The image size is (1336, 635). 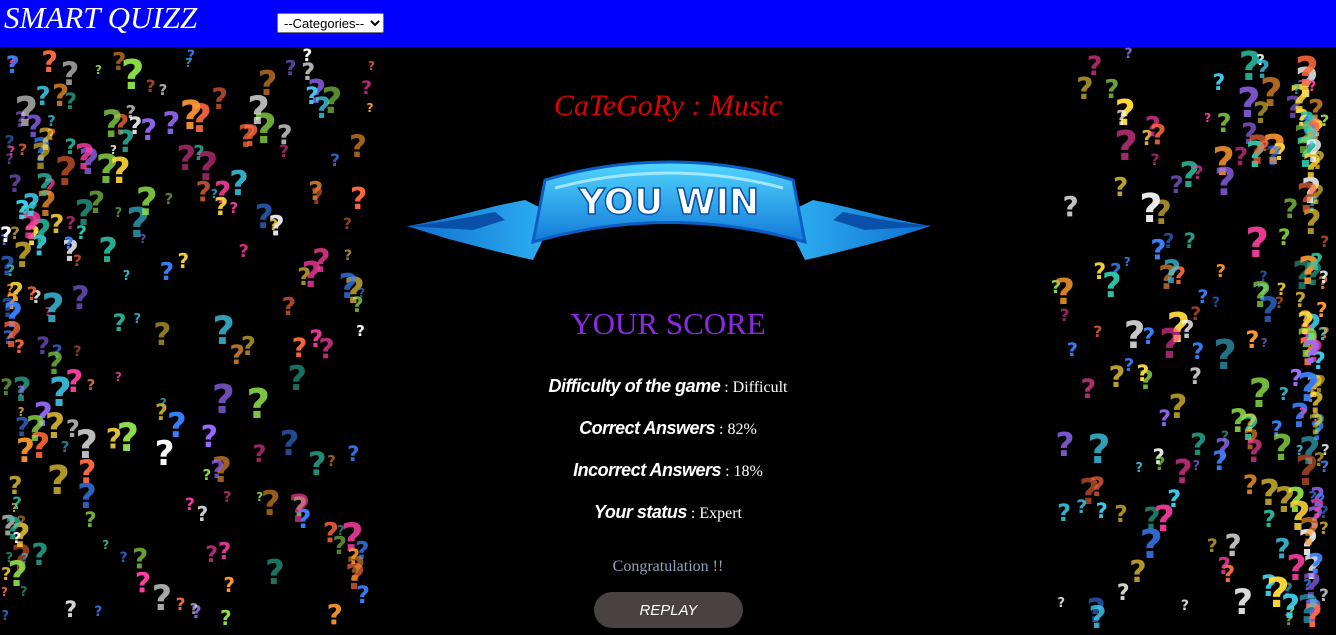 What do you see at coordinates (668, 105) in the screenshot?
I see `category-title: CaTeGoRy : Music` at bounding box center [668, 105].